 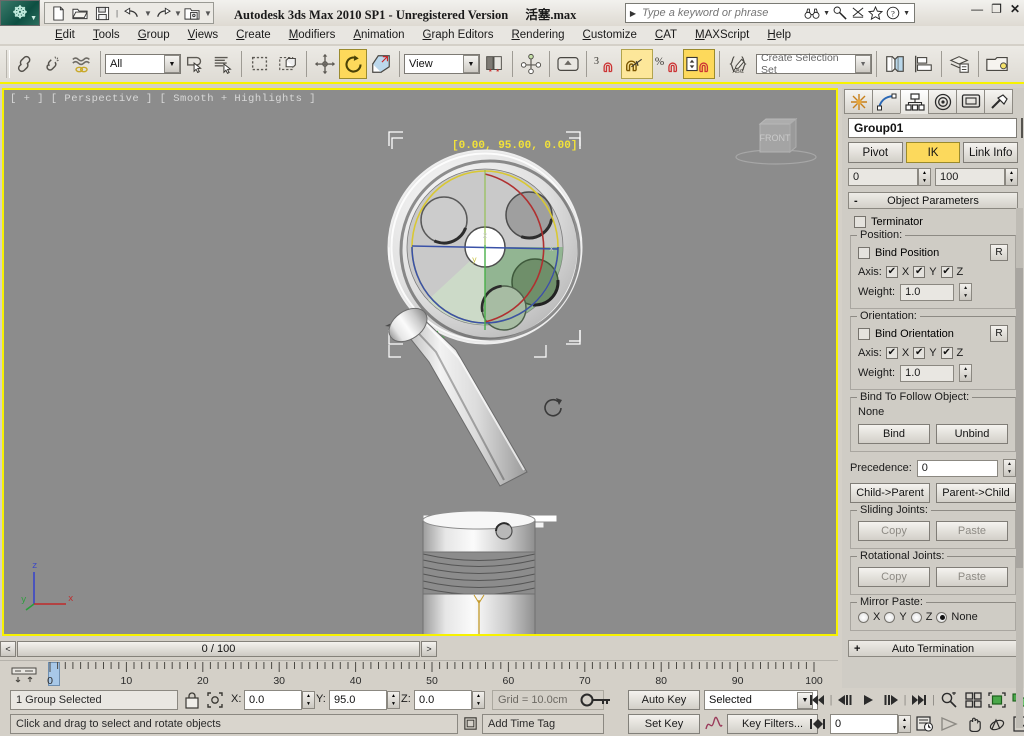 What do you see at coordinates (966, 292) in the screenshot?
I see `position-weight-spinner: ▲ ▼` at bounding box center [966, 292].